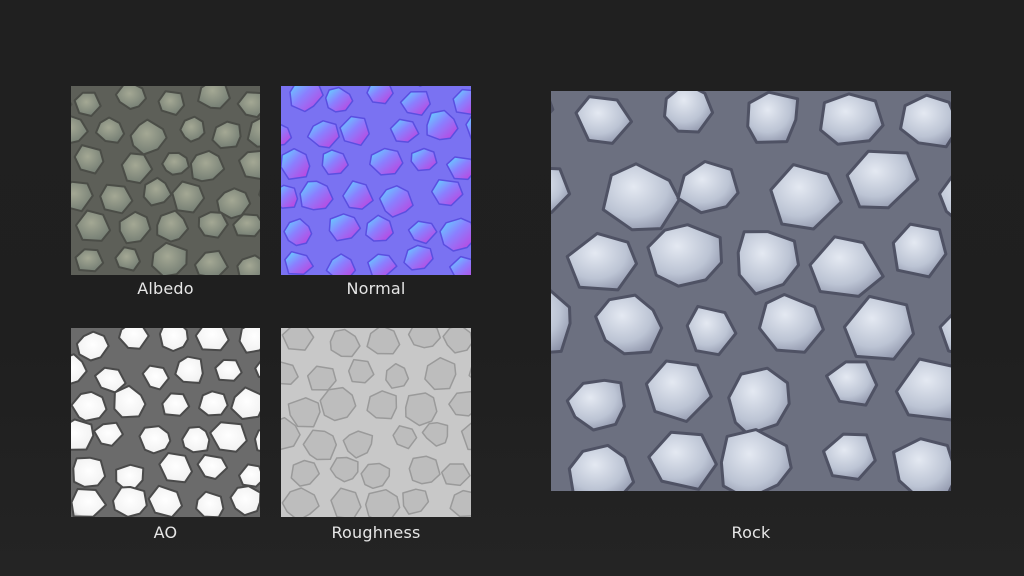  I want to click on albedo-texture, so click(165, 180).